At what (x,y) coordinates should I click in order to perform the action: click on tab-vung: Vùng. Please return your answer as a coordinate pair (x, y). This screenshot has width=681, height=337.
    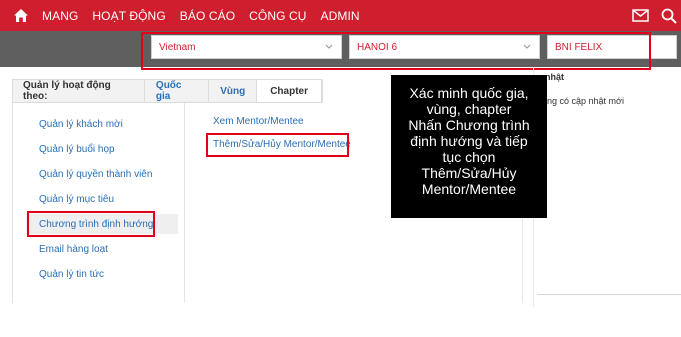
    Looking at the image, I should click on (233, 91).